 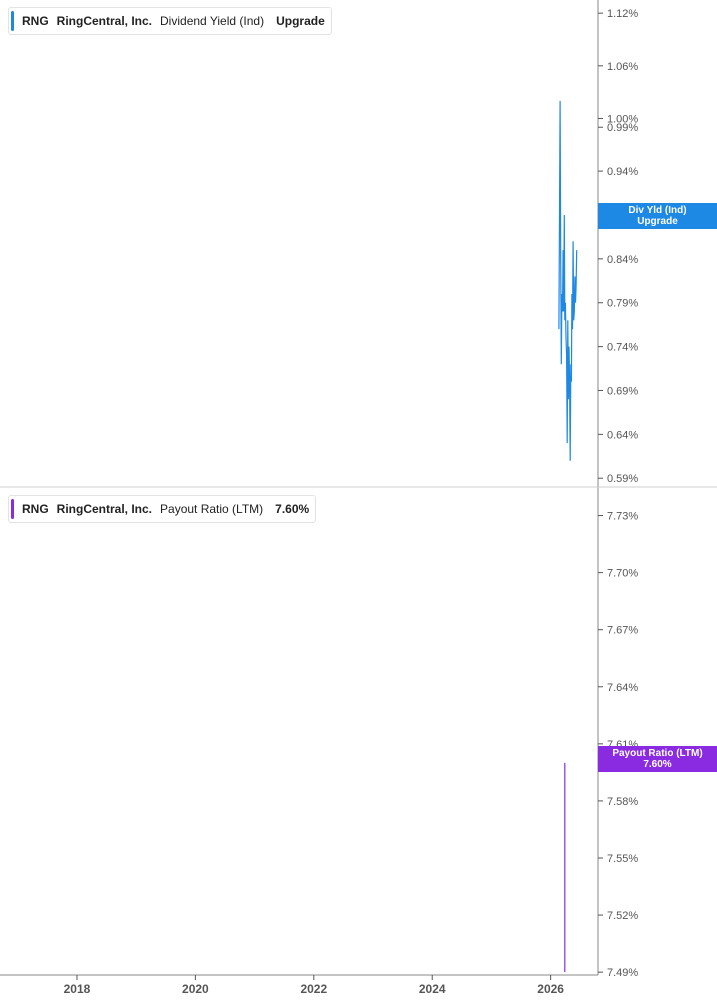 What do you see at coordinates (550, 989) in the screenshot?
I see `x-tick-label: 2026` at bounding box center [550, 989].